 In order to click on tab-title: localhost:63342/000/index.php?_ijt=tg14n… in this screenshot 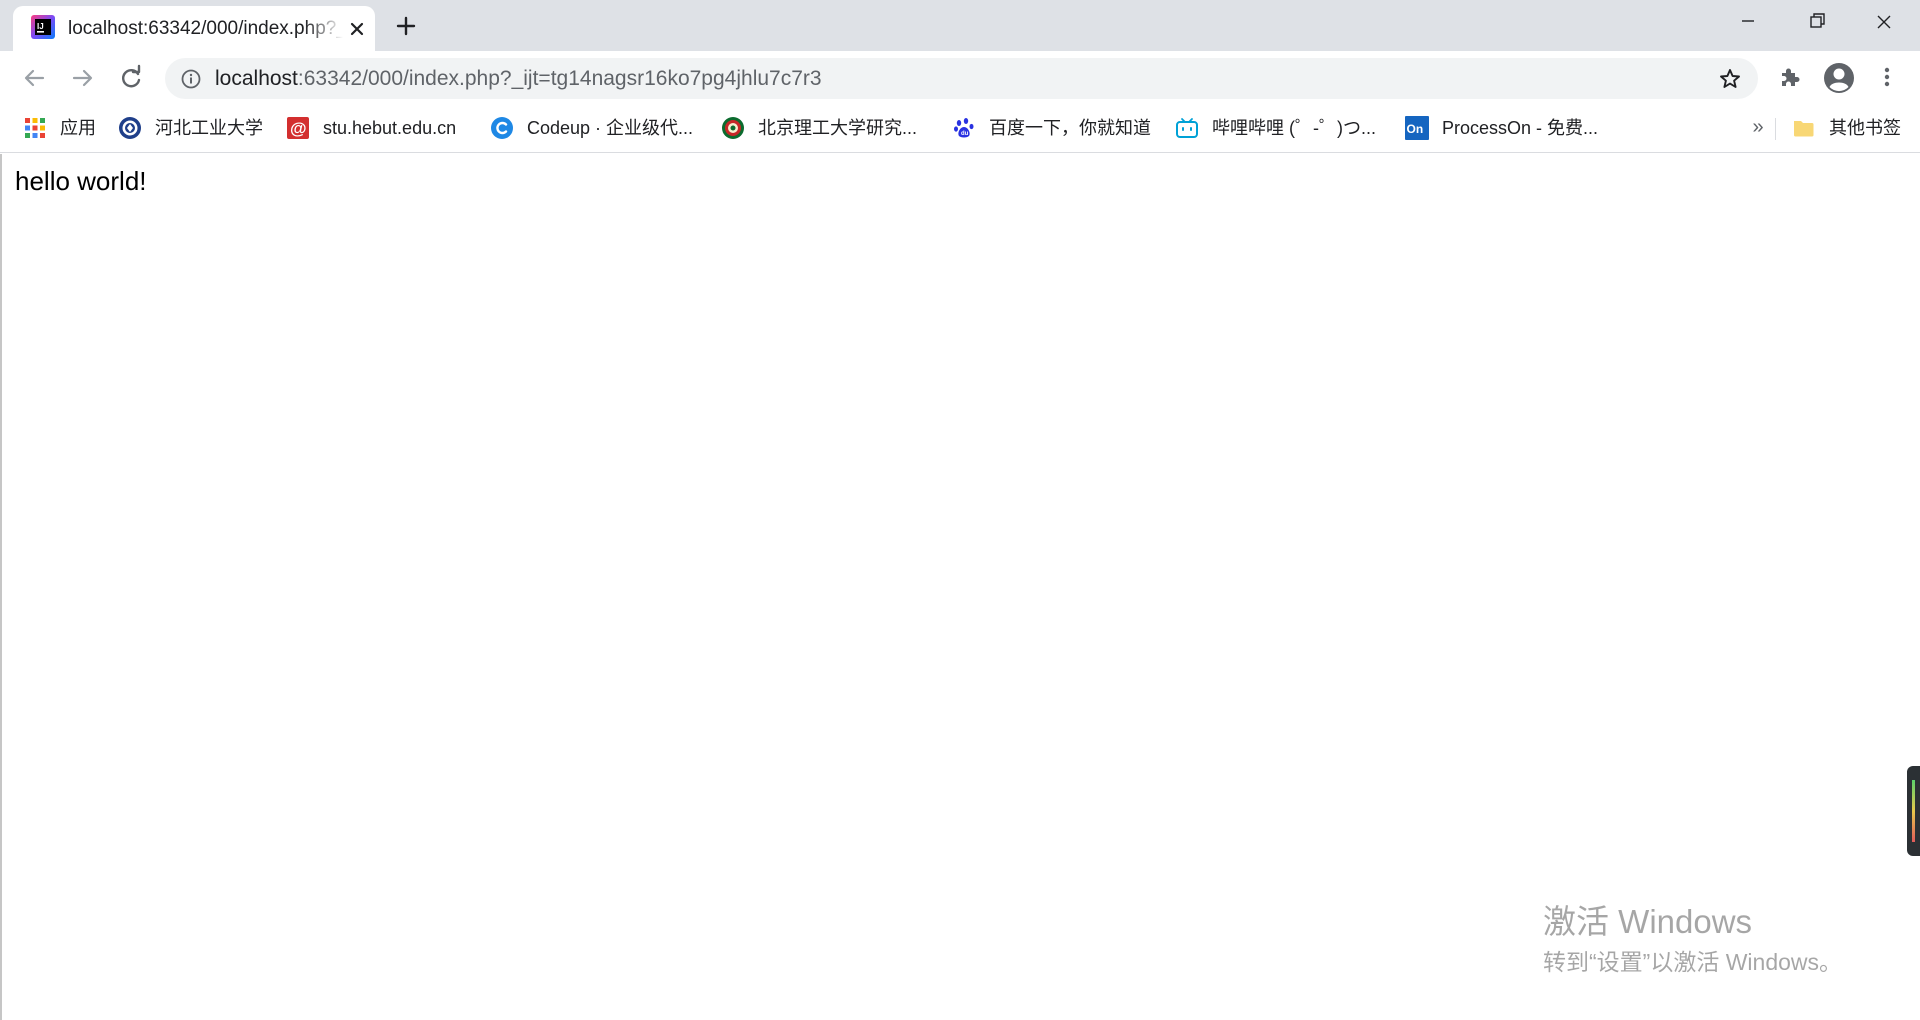, I will do `click(205, 28)`.